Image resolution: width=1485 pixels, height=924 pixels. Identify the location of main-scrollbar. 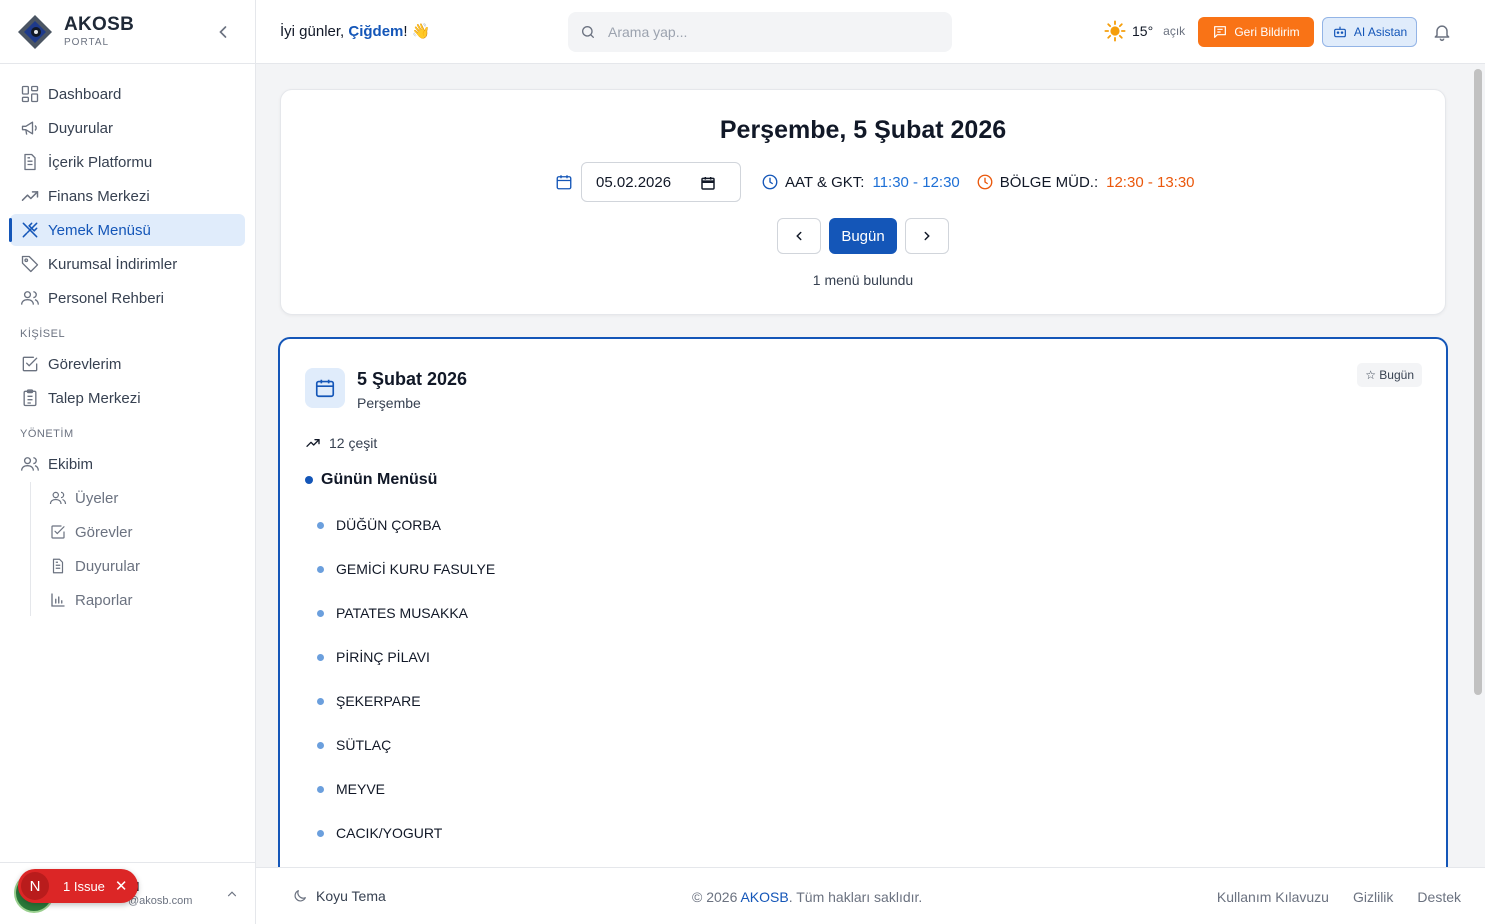
(1478, 466).